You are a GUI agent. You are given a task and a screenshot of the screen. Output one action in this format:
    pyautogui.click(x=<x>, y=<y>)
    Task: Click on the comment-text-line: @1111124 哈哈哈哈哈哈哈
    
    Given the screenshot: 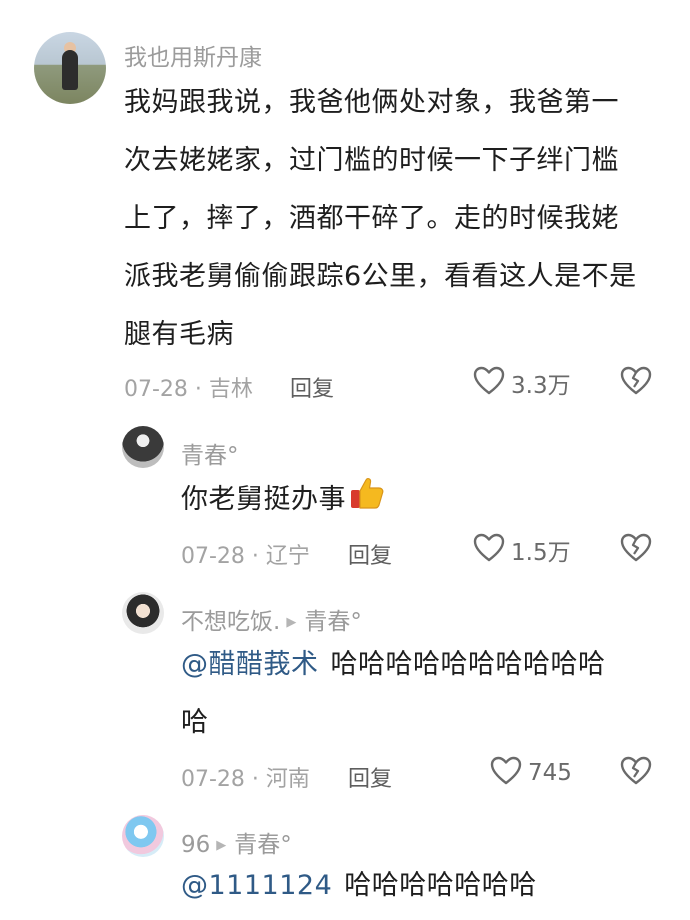 What is the action you would take?
    pyautogui.click(x=359, y=886)
    